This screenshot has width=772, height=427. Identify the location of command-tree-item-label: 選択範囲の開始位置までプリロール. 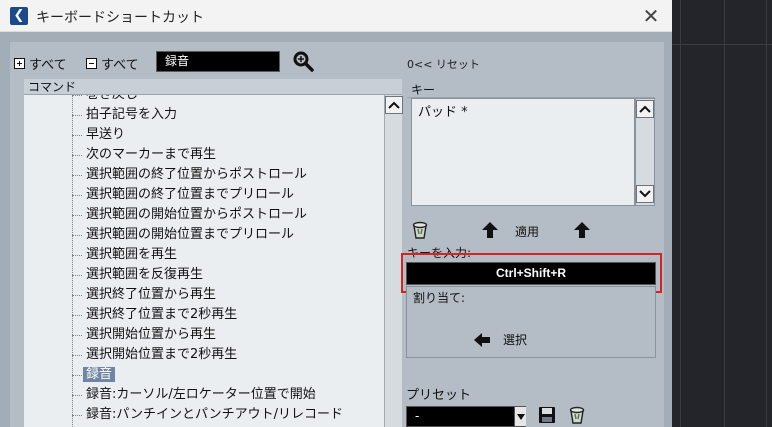
(190, 234).